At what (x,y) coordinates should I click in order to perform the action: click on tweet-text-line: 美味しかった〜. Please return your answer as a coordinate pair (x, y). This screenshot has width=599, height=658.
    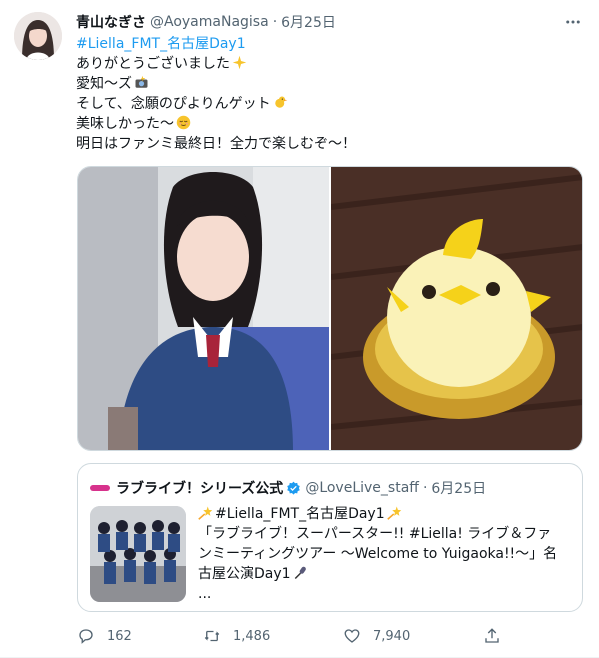
    Looking at the image, I should click on (326, 124).